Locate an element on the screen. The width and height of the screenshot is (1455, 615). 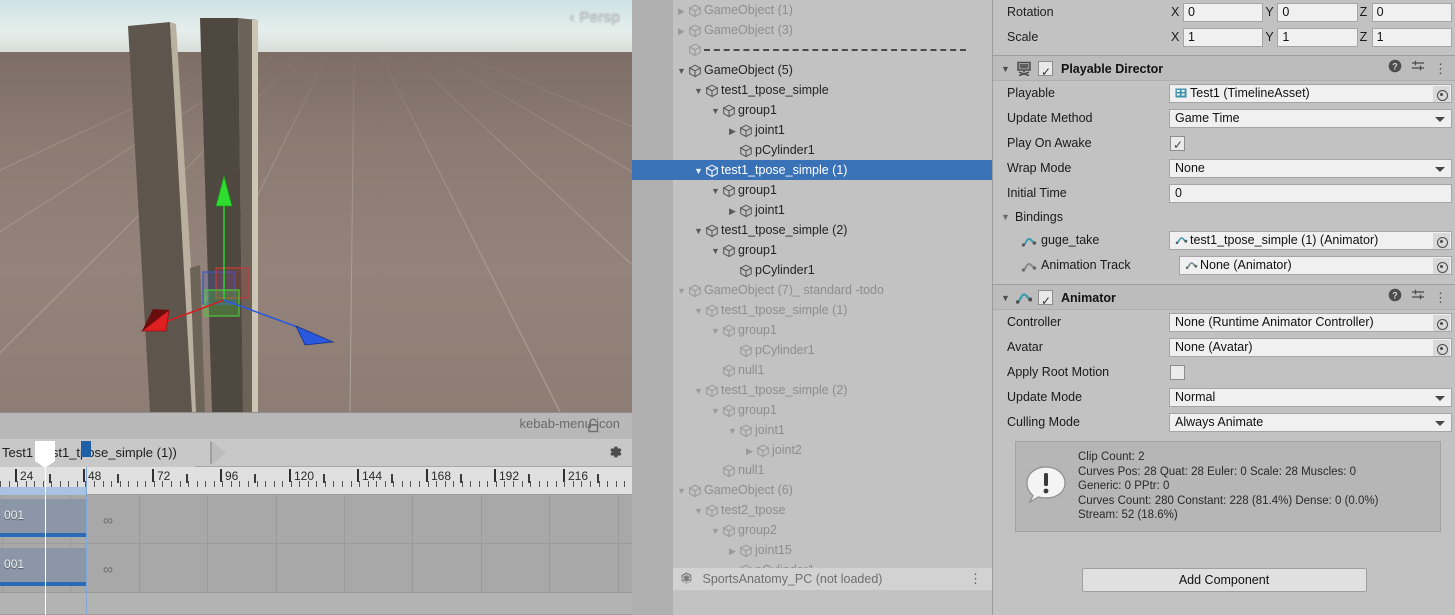
scale-y-field: 1 is located at coordinates (1317, 37).